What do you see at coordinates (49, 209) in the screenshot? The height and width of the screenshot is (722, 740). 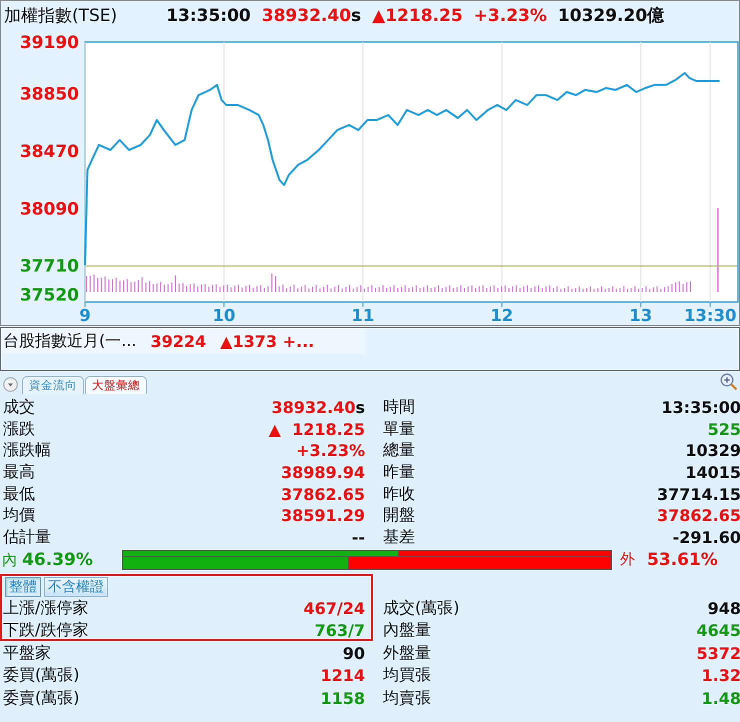 I see `y-axis-label: 38090` at bounding box center [49, 209].